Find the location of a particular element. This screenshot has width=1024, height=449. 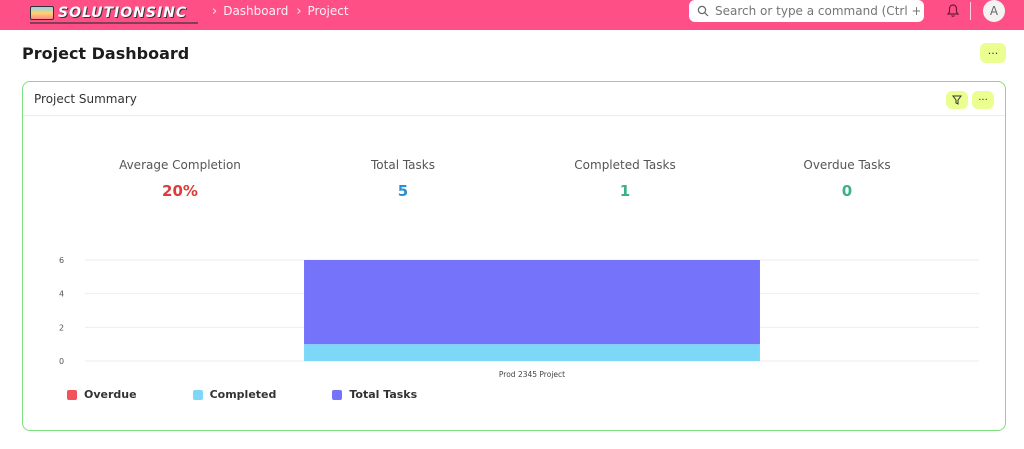

y-tick-label: 4 is located at coordinates (61, 294).